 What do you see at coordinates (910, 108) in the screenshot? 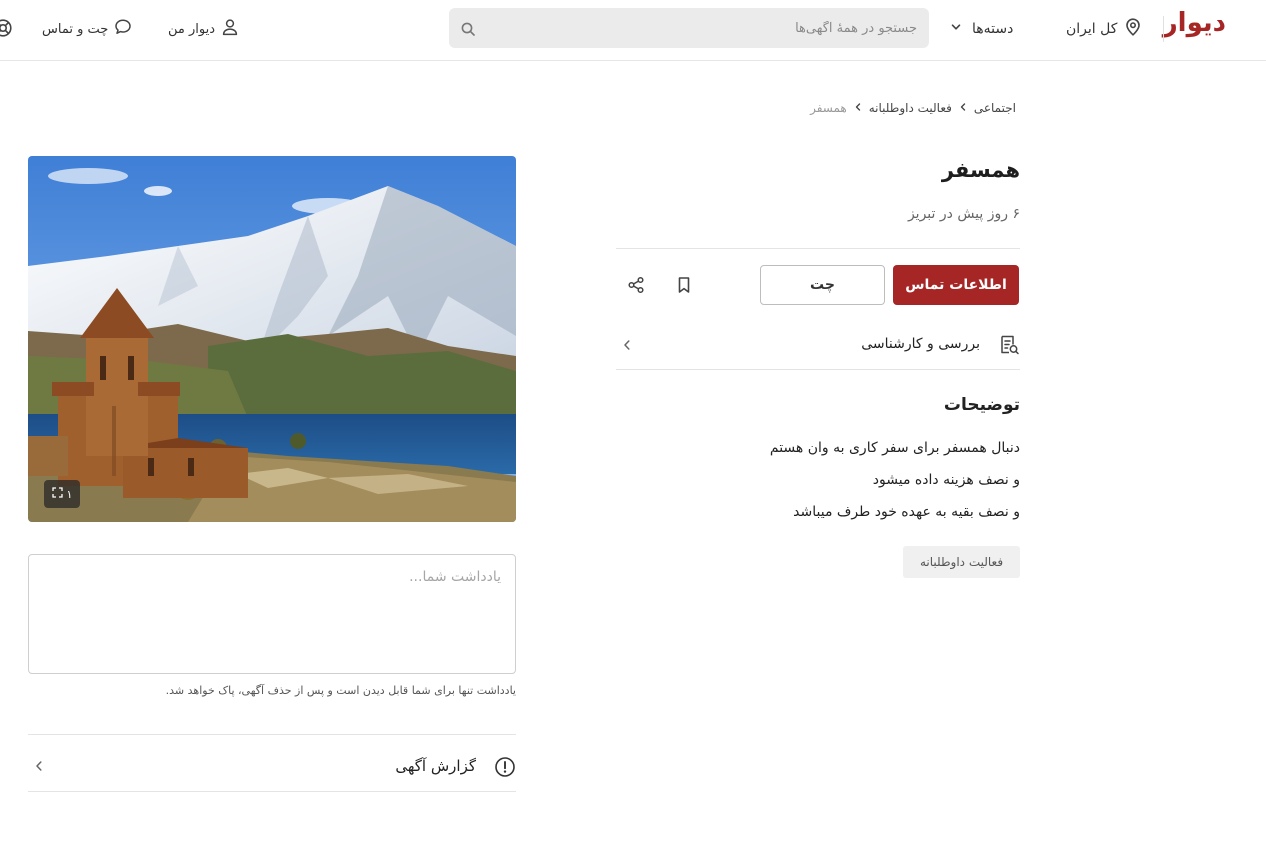
I see `breadcrumb-item-volunteer: فعالیت داوطلبانه` at bounding box center [910, 108].